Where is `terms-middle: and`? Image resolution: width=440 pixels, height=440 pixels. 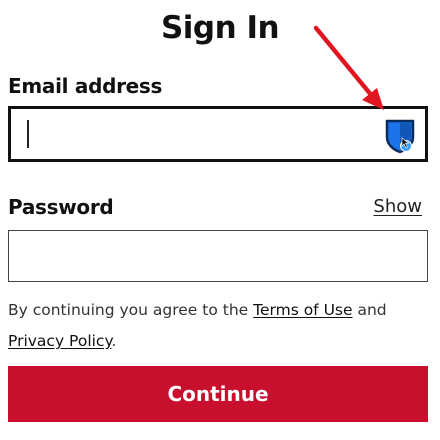 terms-middle: and is located at coordinates (369, 310).